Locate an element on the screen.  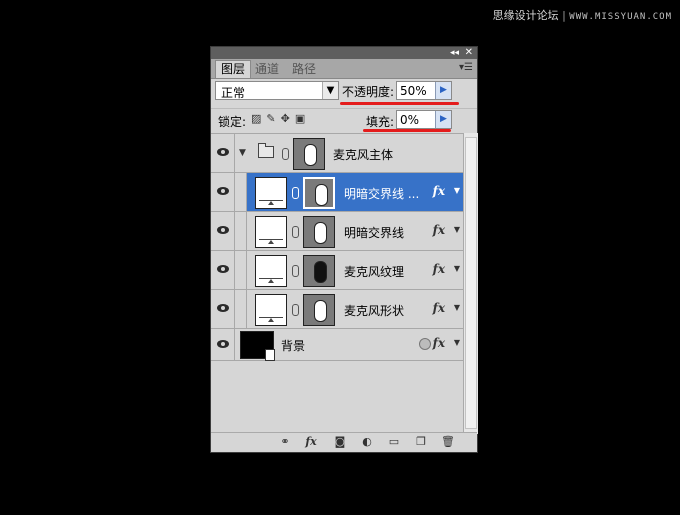
lock-icons: ▨✎✥▣ is located at coordinates (280, 118).